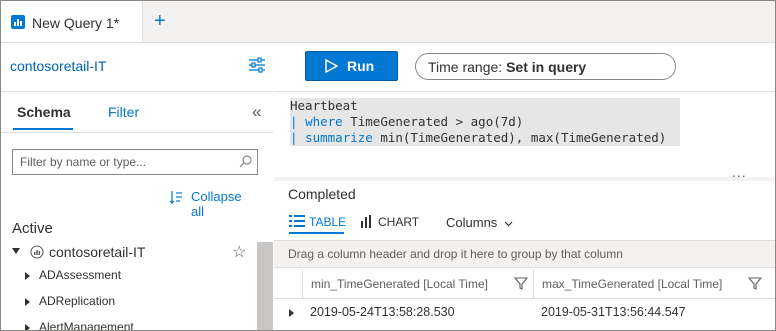  Describe the element at coordinates (32, 228) in the screenshot. I see `active-section-header: Active` at that location.